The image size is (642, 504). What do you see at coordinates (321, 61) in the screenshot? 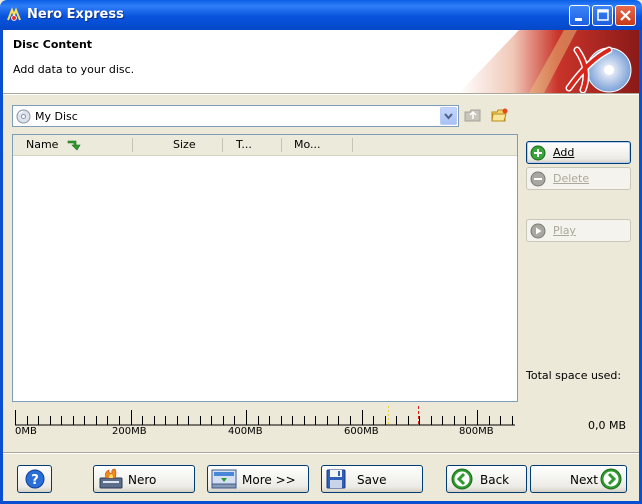
I see `wizard-header: Disc Content Add data to your disc.` at bounding box center [321, 61].